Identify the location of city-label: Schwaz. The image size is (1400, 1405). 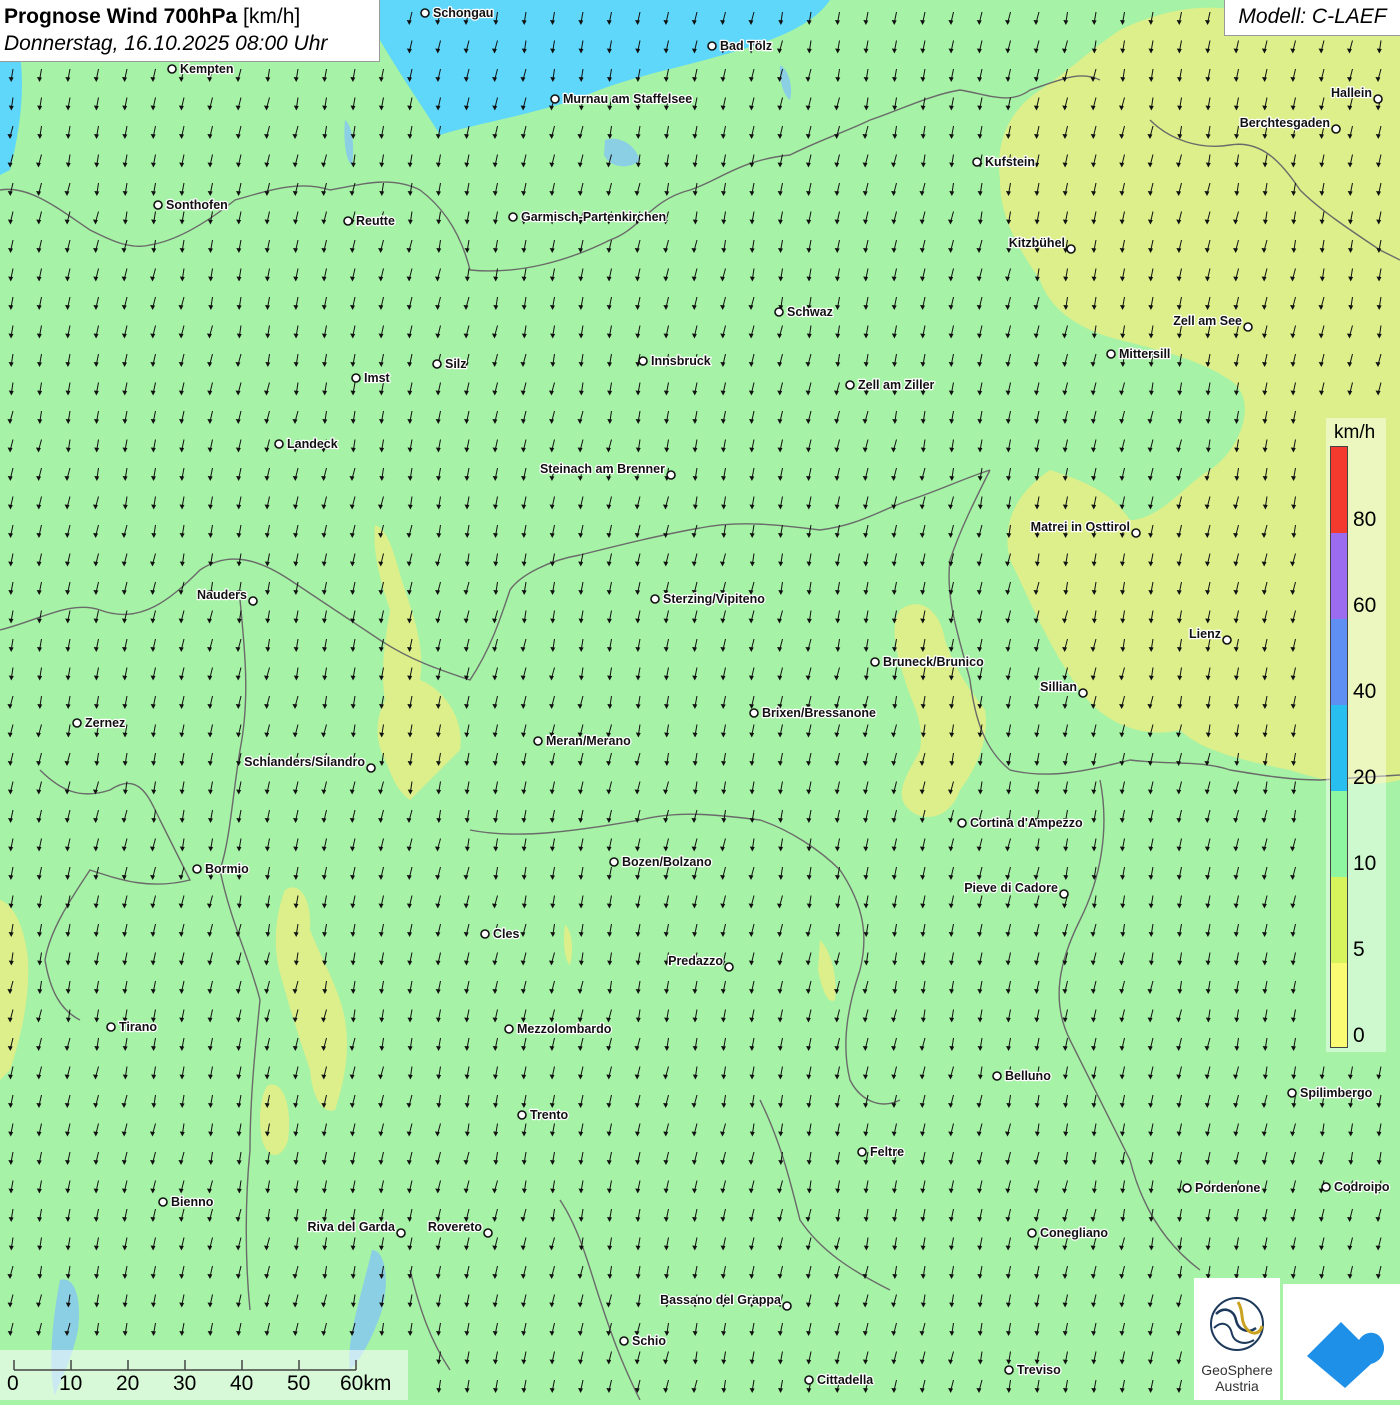
(810, 312).